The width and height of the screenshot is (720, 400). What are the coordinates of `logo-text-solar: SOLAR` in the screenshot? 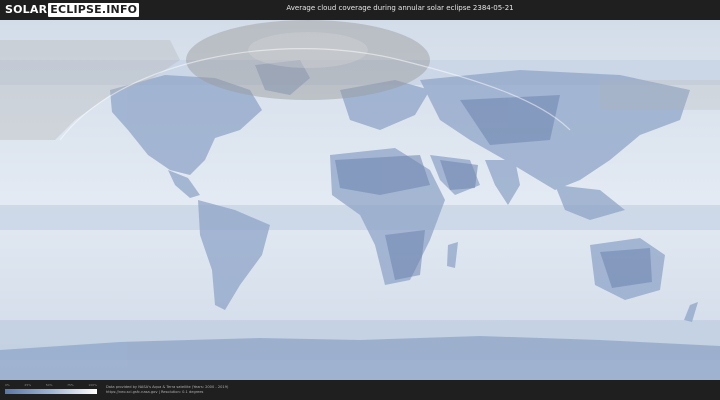 It's located at (26, 9).